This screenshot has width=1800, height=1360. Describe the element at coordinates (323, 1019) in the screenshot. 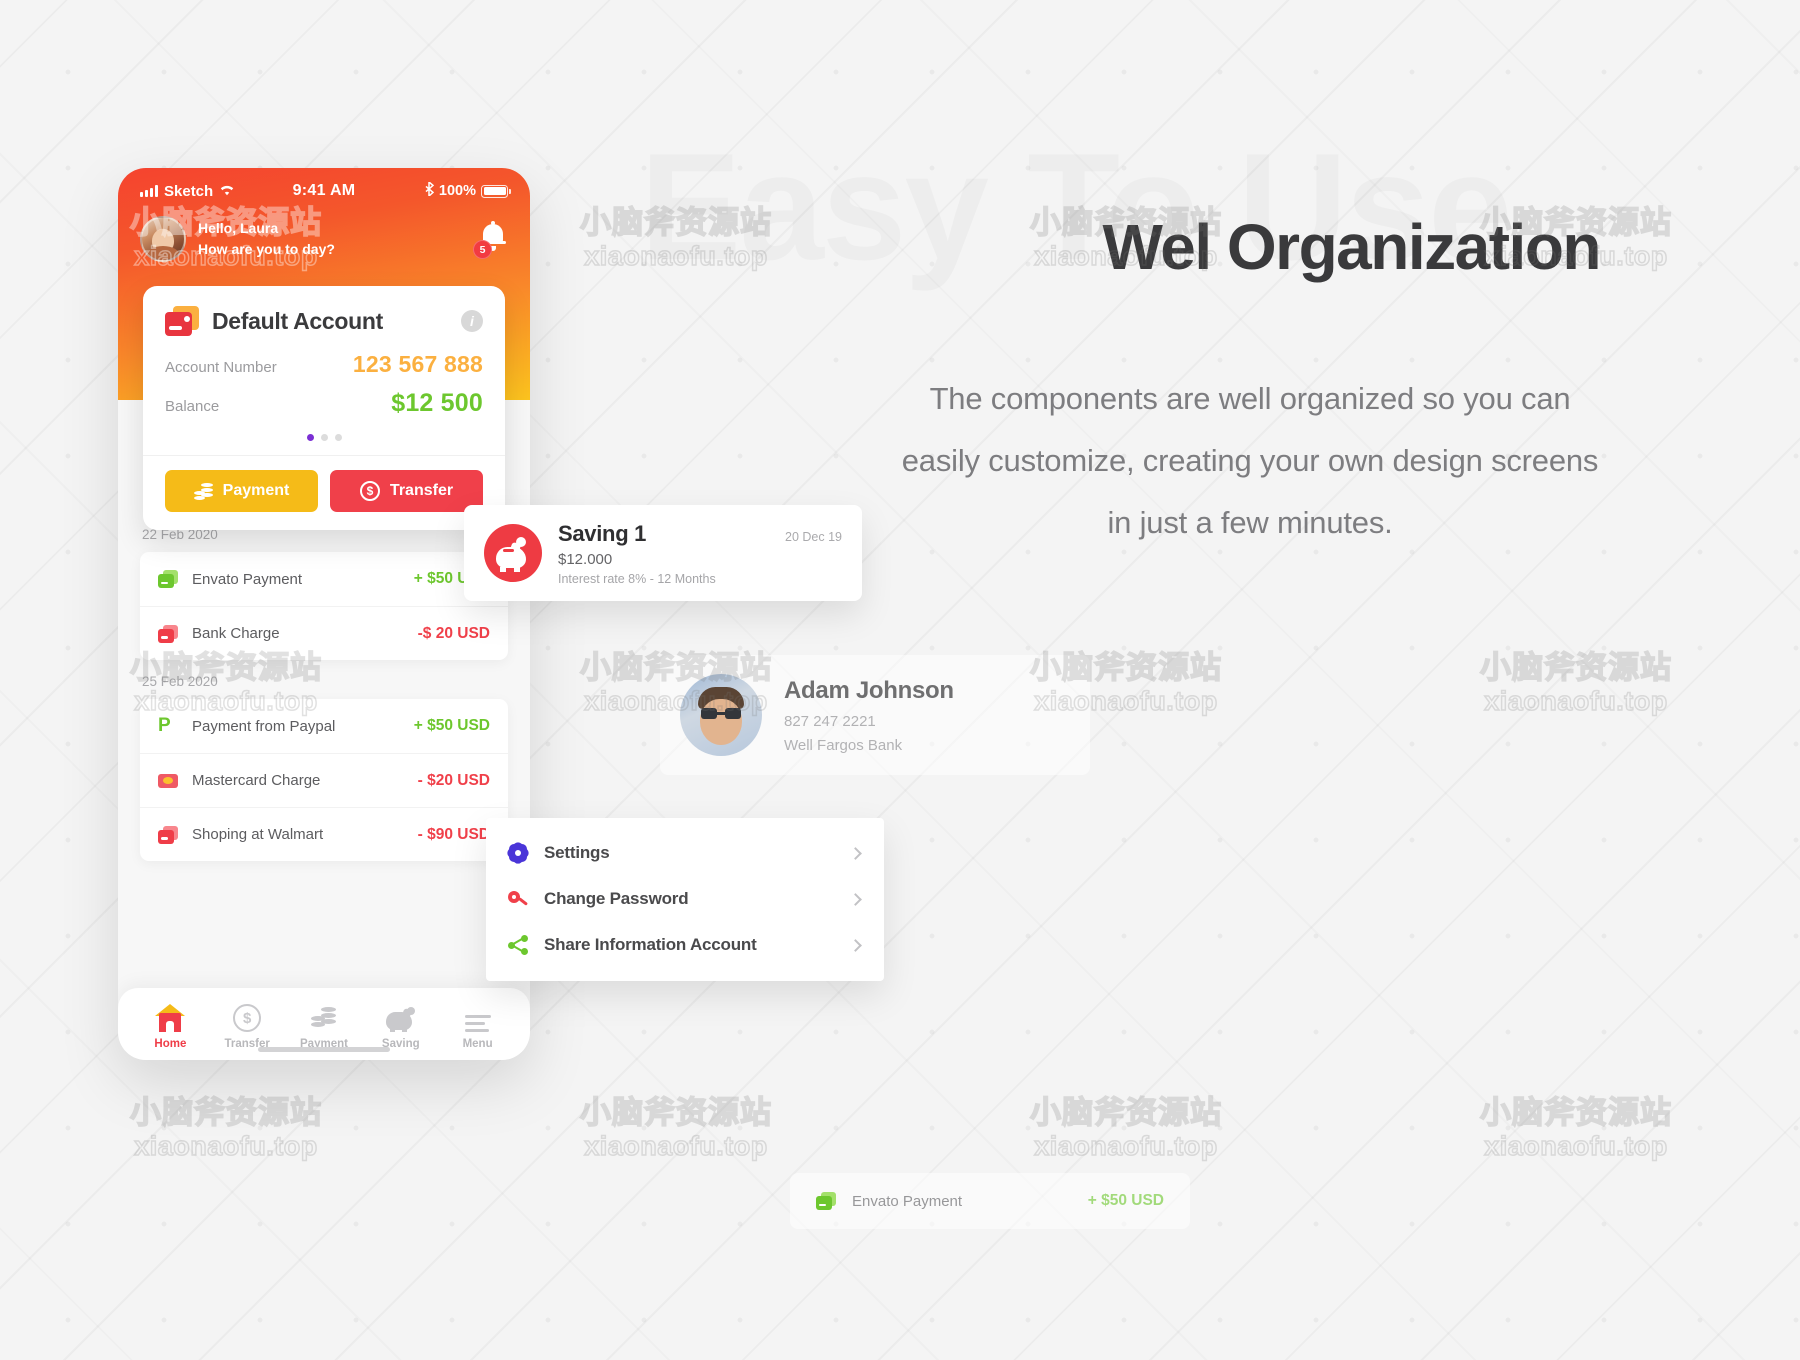

I see `payment-coins-icon` at that location.